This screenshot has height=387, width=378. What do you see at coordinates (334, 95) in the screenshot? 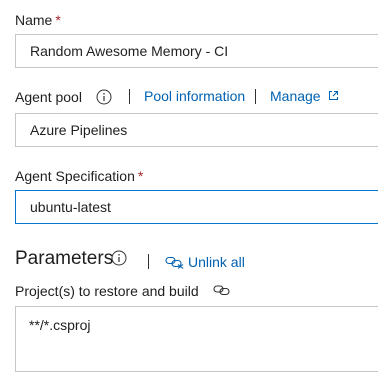
I see `external-link-icon` at bounding box center [334, 95].